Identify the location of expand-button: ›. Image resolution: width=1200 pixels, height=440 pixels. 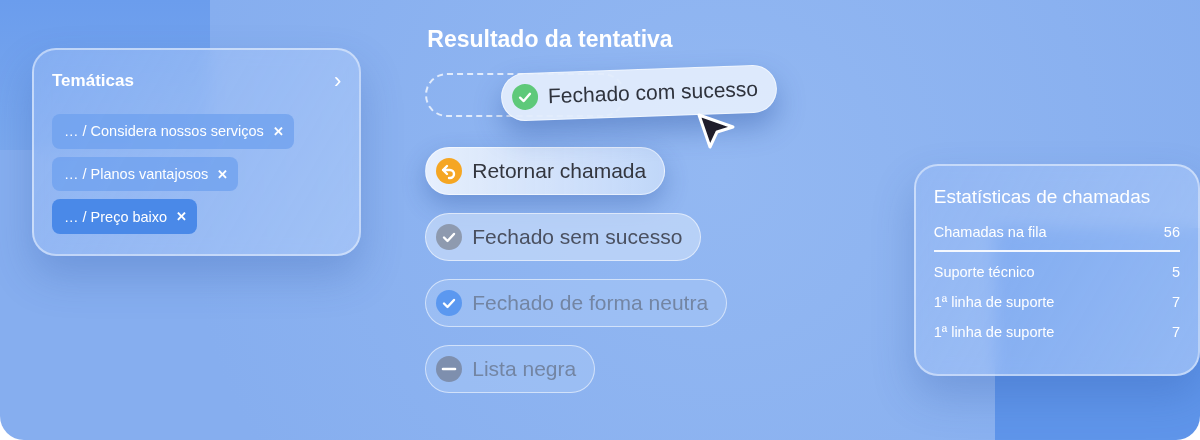
(337, 81).